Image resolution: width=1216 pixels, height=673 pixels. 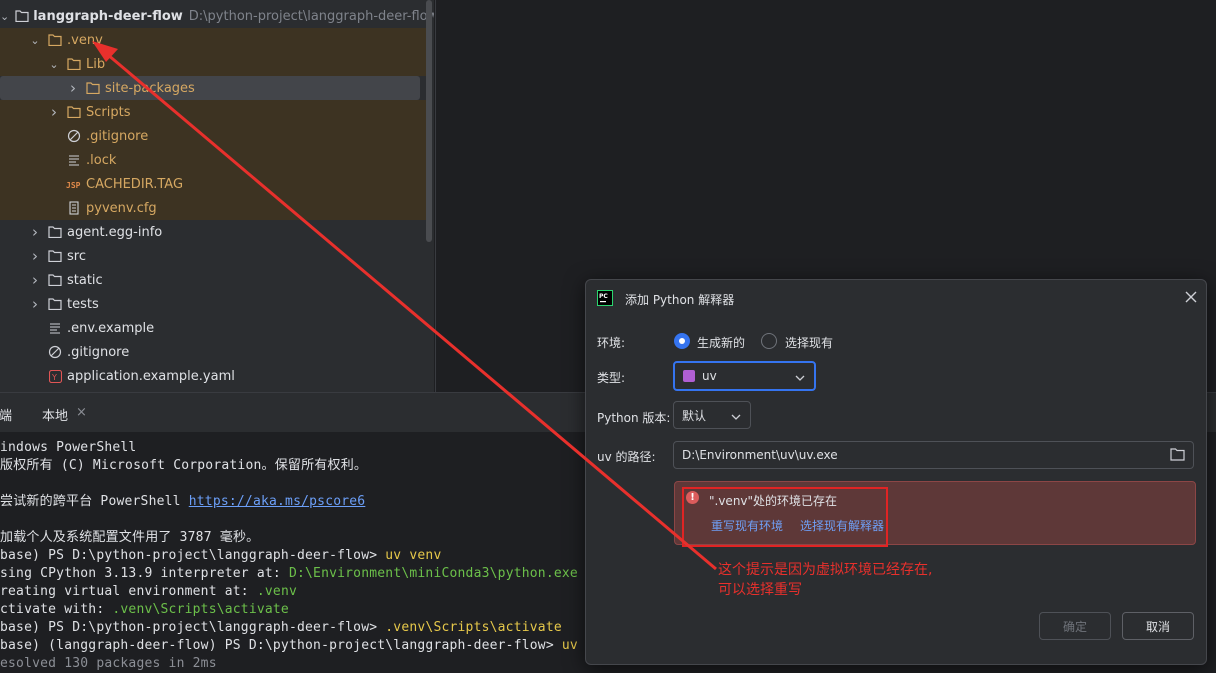 I want to click on terminal-text: 尝试新的跨平台 PowerShell, so click(x=94, y=501).